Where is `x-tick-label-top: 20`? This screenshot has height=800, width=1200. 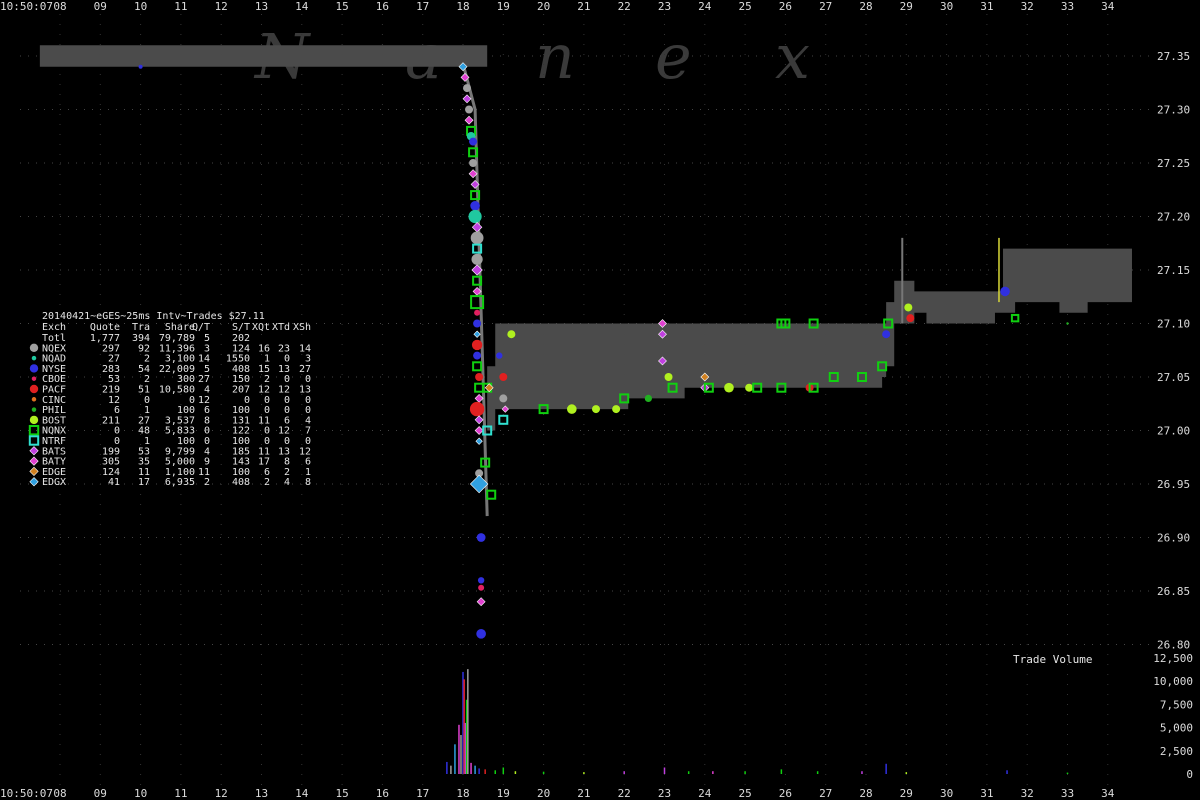
x-tick-label-top: 20 is located at coordinates (543, 6).